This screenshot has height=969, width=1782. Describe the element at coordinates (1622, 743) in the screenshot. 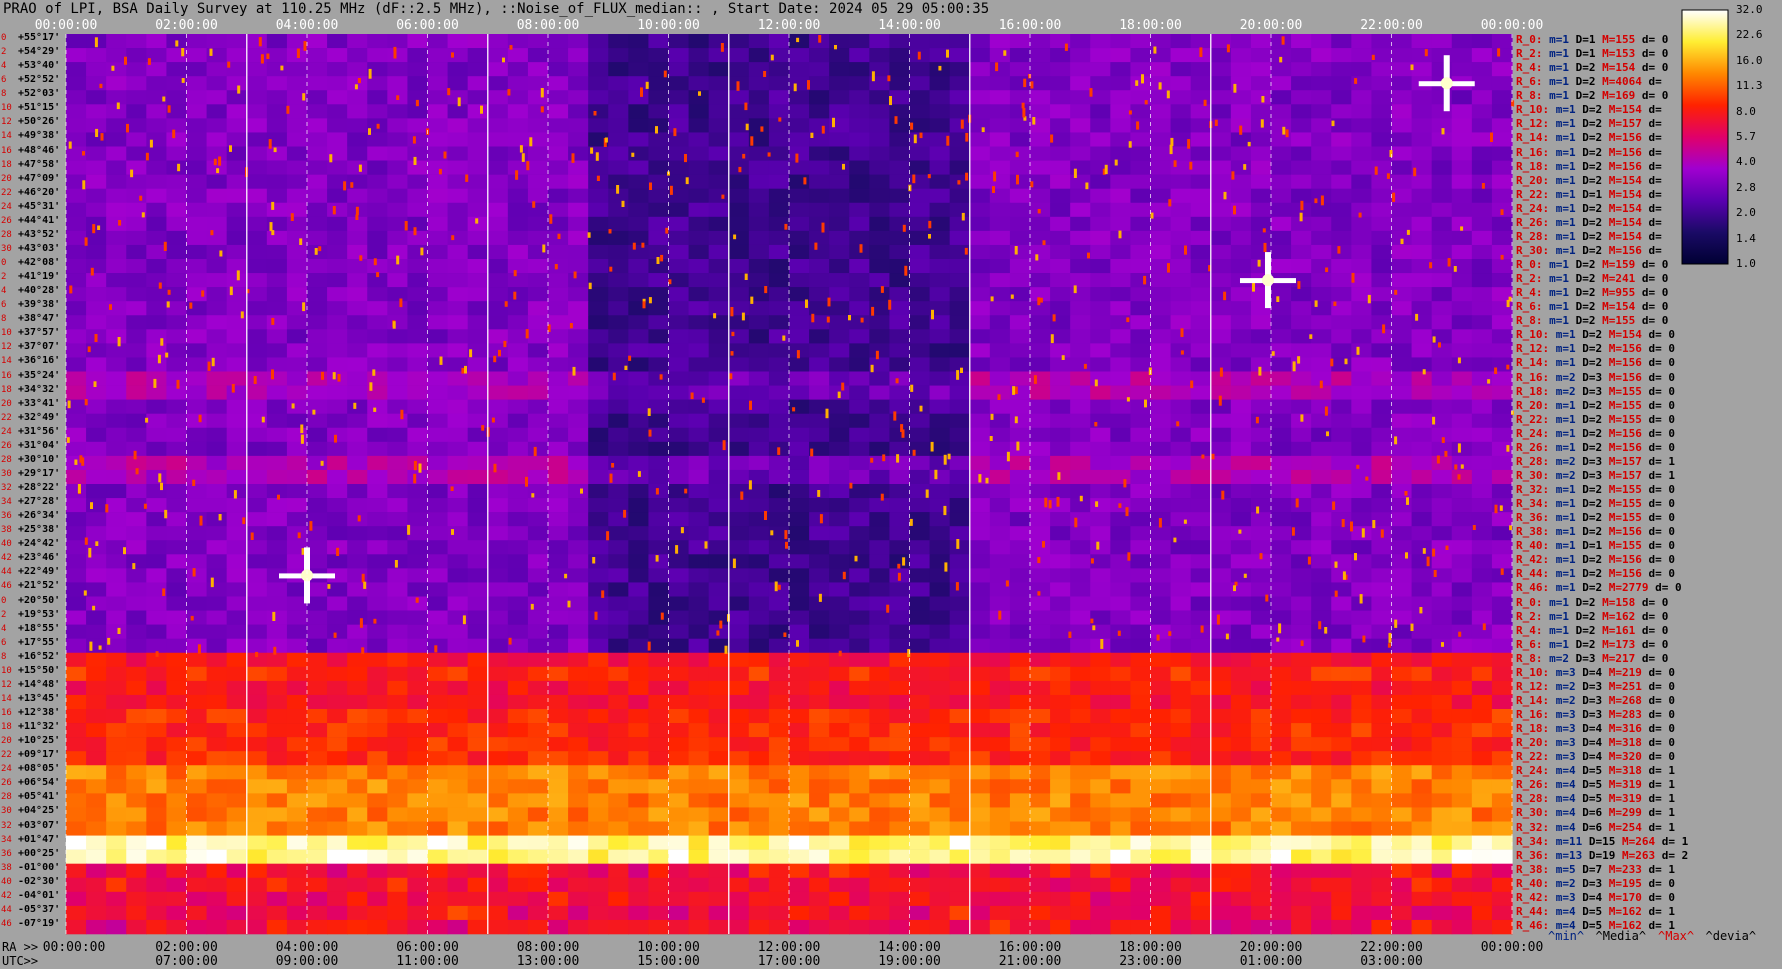

I see `stat-field: M=318` at that location.